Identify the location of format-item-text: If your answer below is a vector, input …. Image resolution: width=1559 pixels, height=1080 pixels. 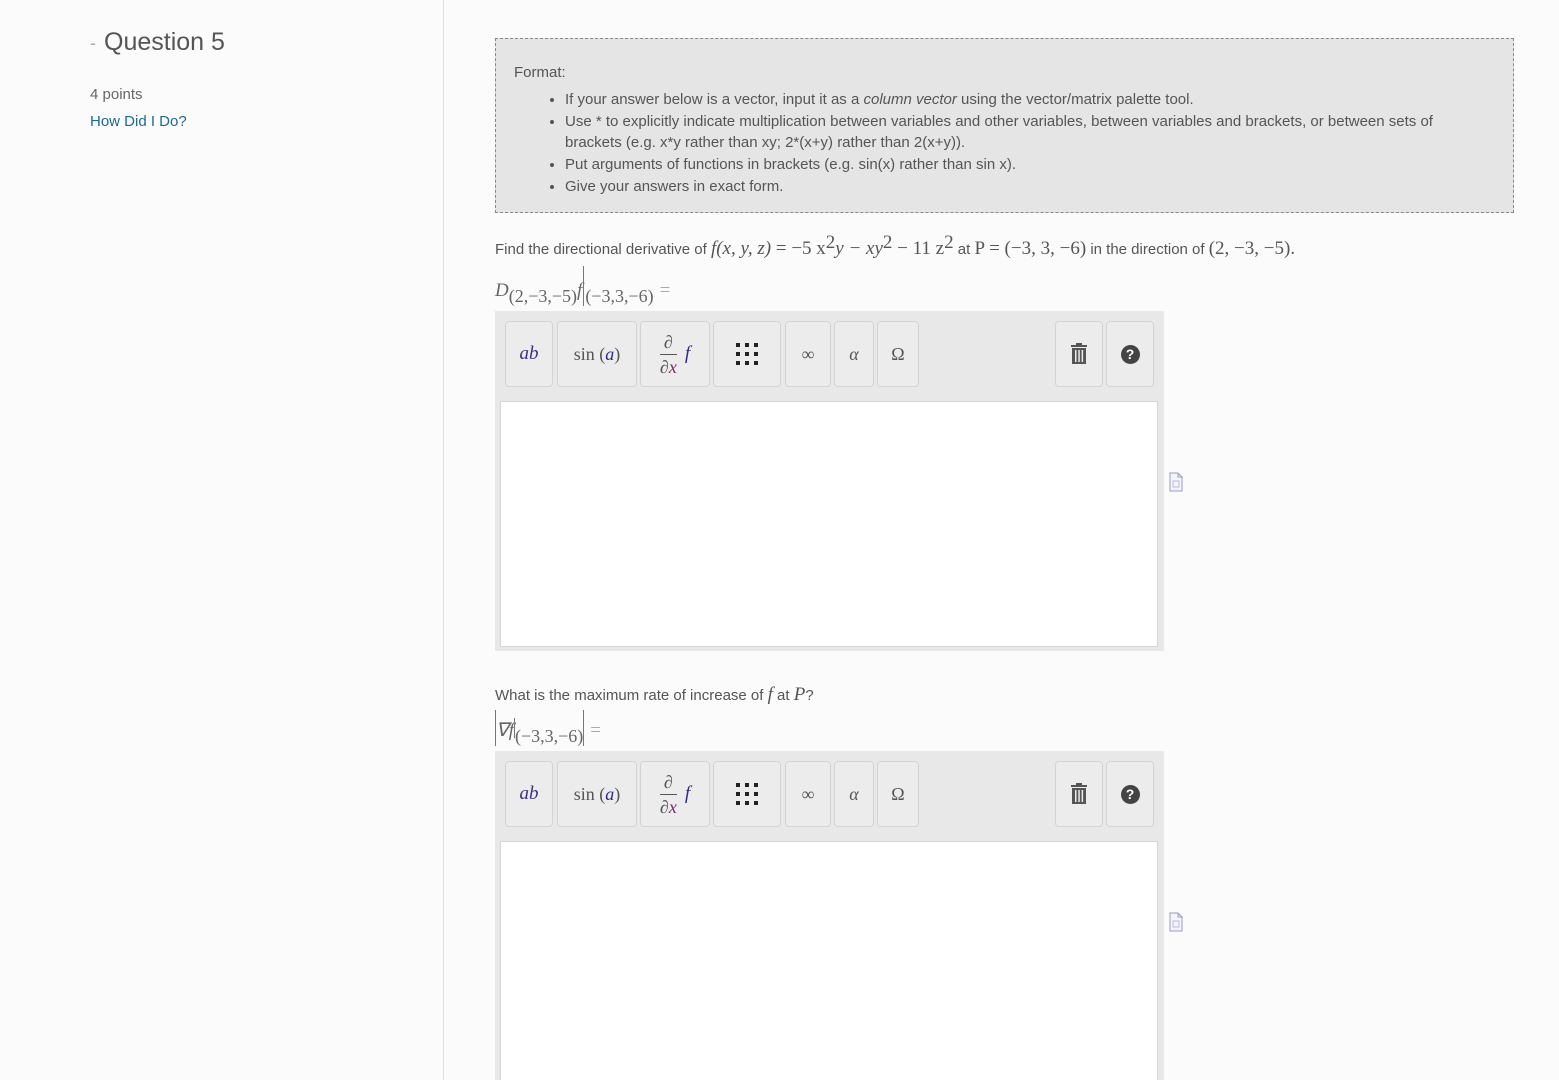
(714, 99).